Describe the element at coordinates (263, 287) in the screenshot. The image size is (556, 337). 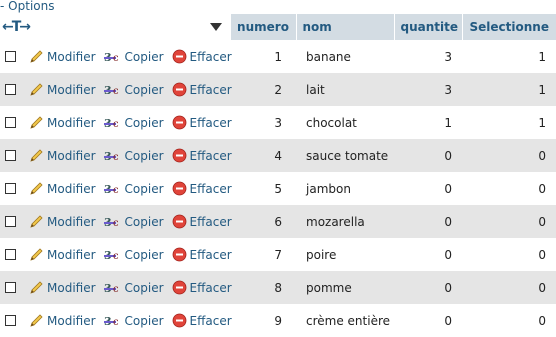
I see `cell-numero: 8` at that location.